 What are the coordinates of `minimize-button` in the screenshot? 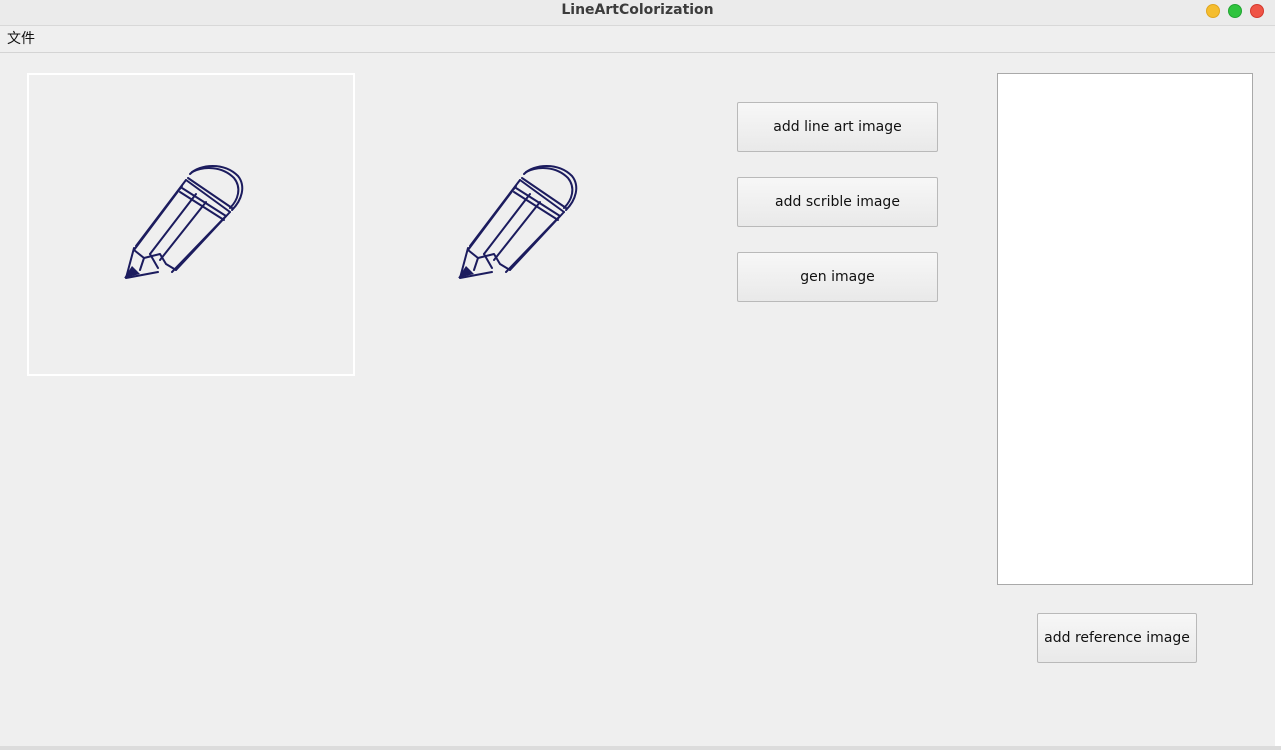 It's located at (1213, 11).